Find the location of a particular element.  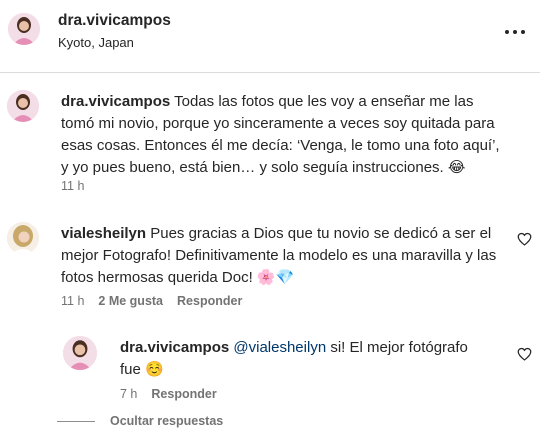

comment-username: vialesheilyn is located at coordinates (103, 233).